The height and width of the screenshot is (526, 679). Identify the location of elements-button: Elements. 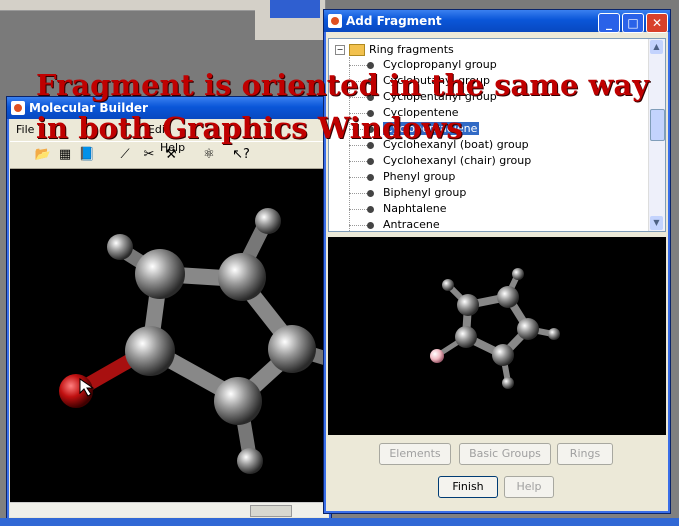
(415, 454).